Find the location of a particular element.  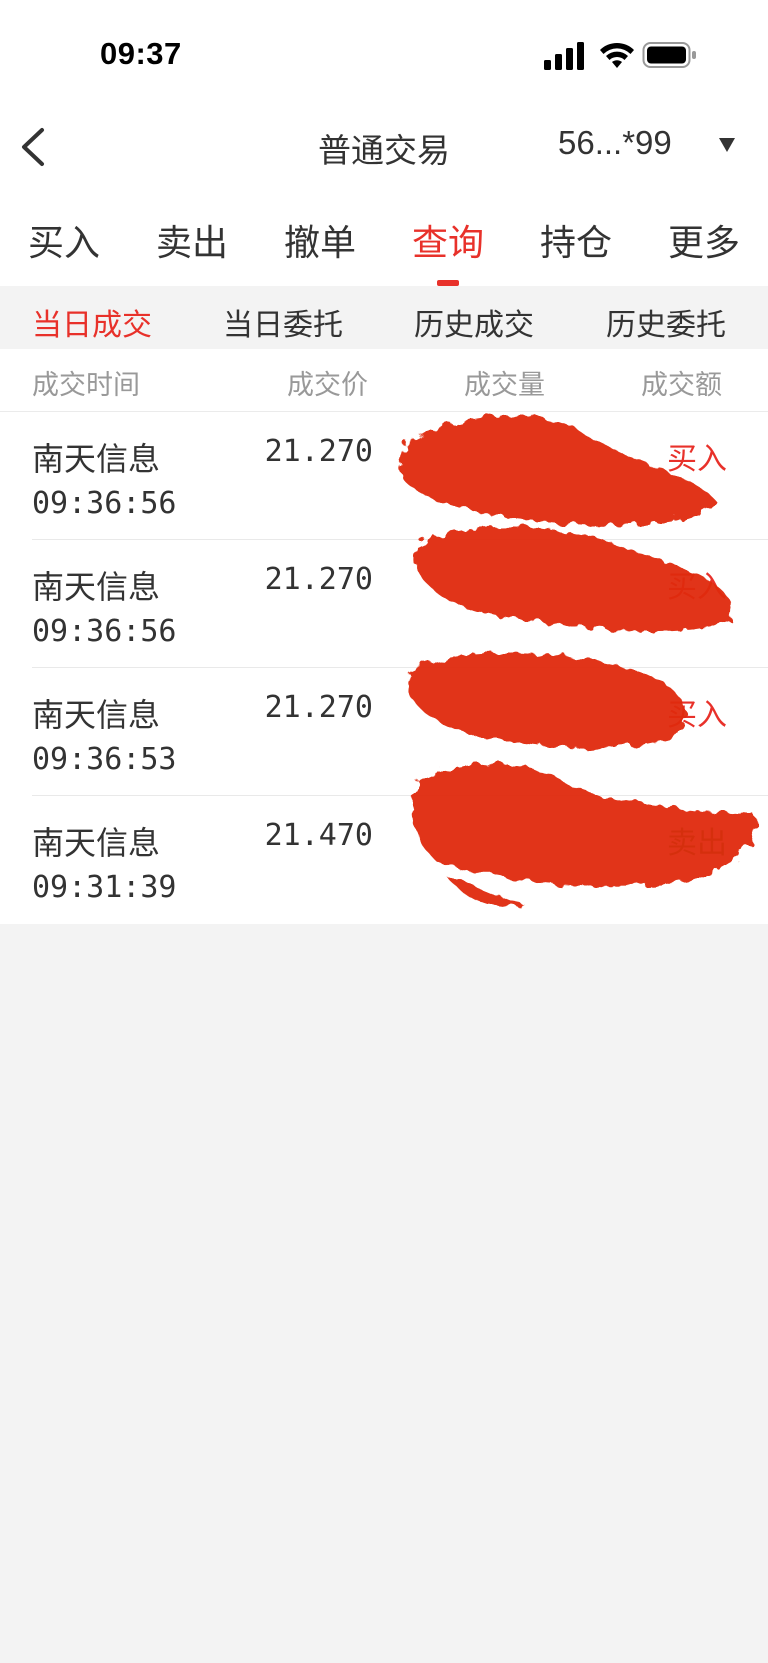

tab-query: 查询 is located at coordinates (448, 240).